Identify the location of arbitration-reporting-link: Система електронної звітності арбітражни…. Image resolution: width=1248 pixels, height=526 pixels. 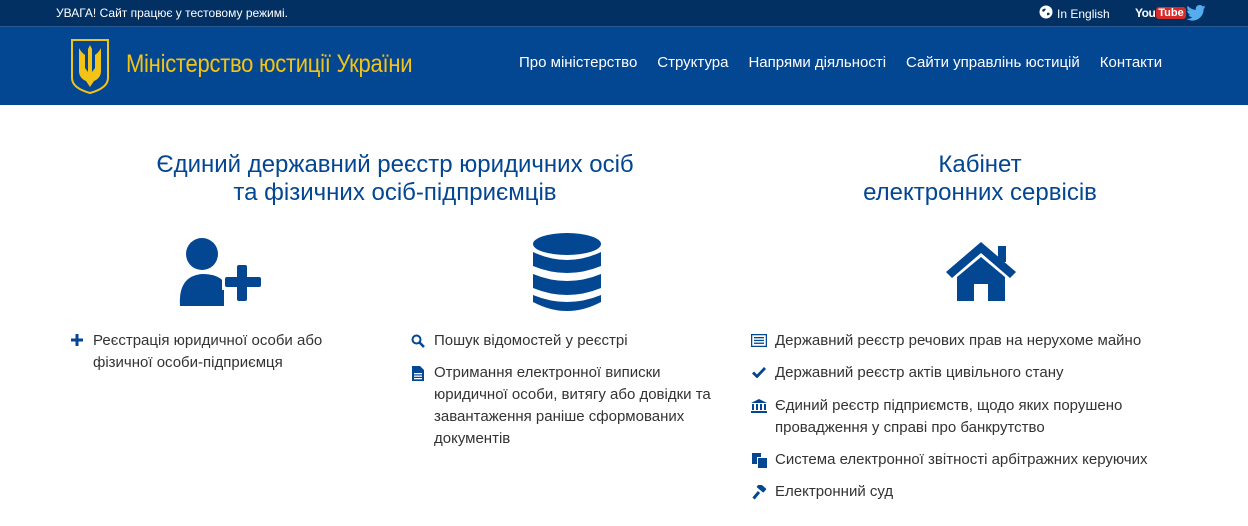
(970, 460).